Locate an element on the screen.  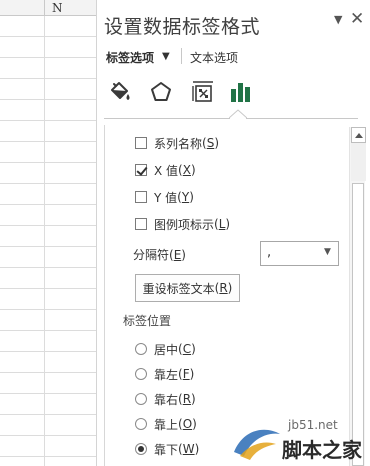
checkbox-x-value: X 值(X) is located at coordinates (165, 170).